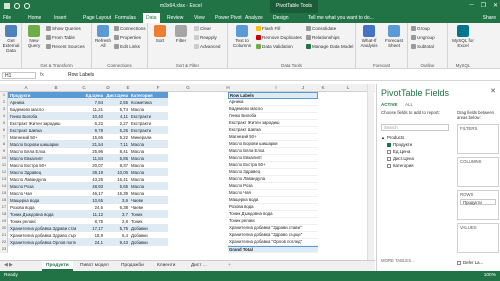 This screenshot has width=500, height=281. I want to click on tab-formulas: Formulas, so click(125, 18).